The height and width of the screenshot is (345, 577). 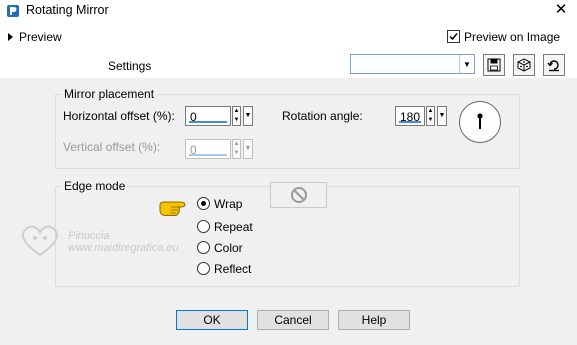 What do you see at coordinates (410, 116) in the screenshot?
I see `rotation-angle-input: 180` at bounding box center [410, 116].